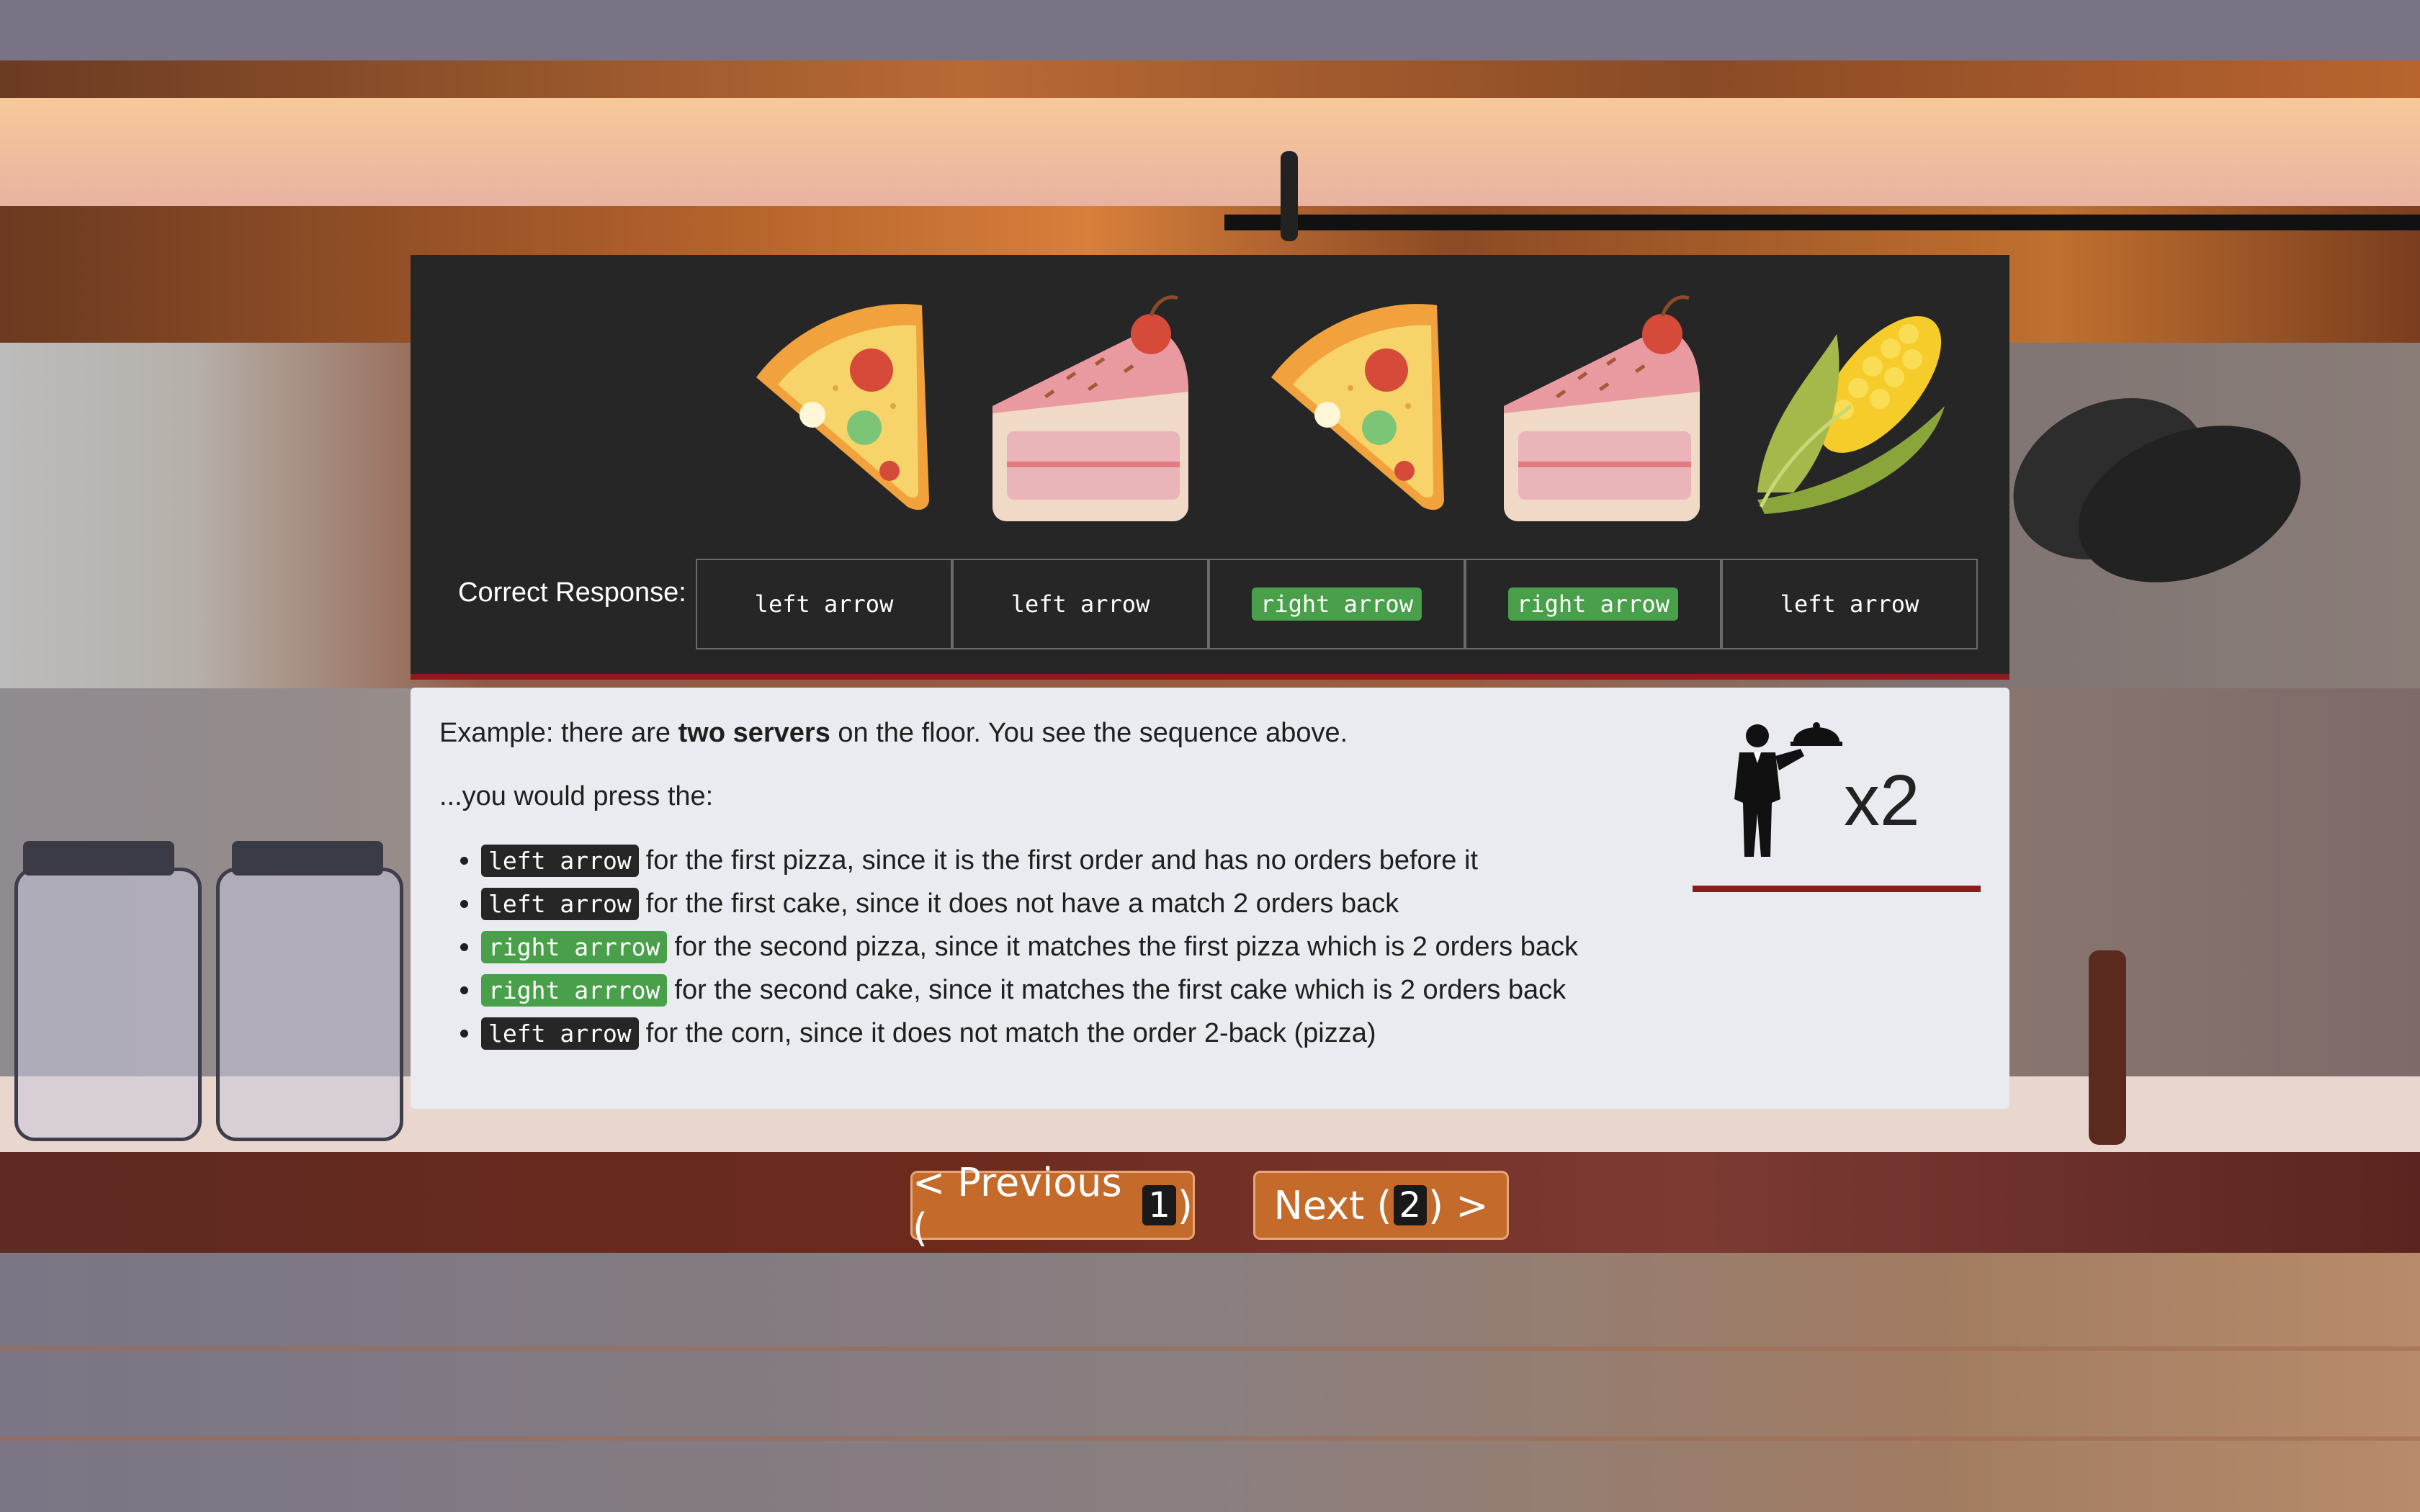  What do you see at coordinates (2107, 1047) in the screenshot?
I see `pepper-mill-decoration` at bounding box center [2107, 1047].